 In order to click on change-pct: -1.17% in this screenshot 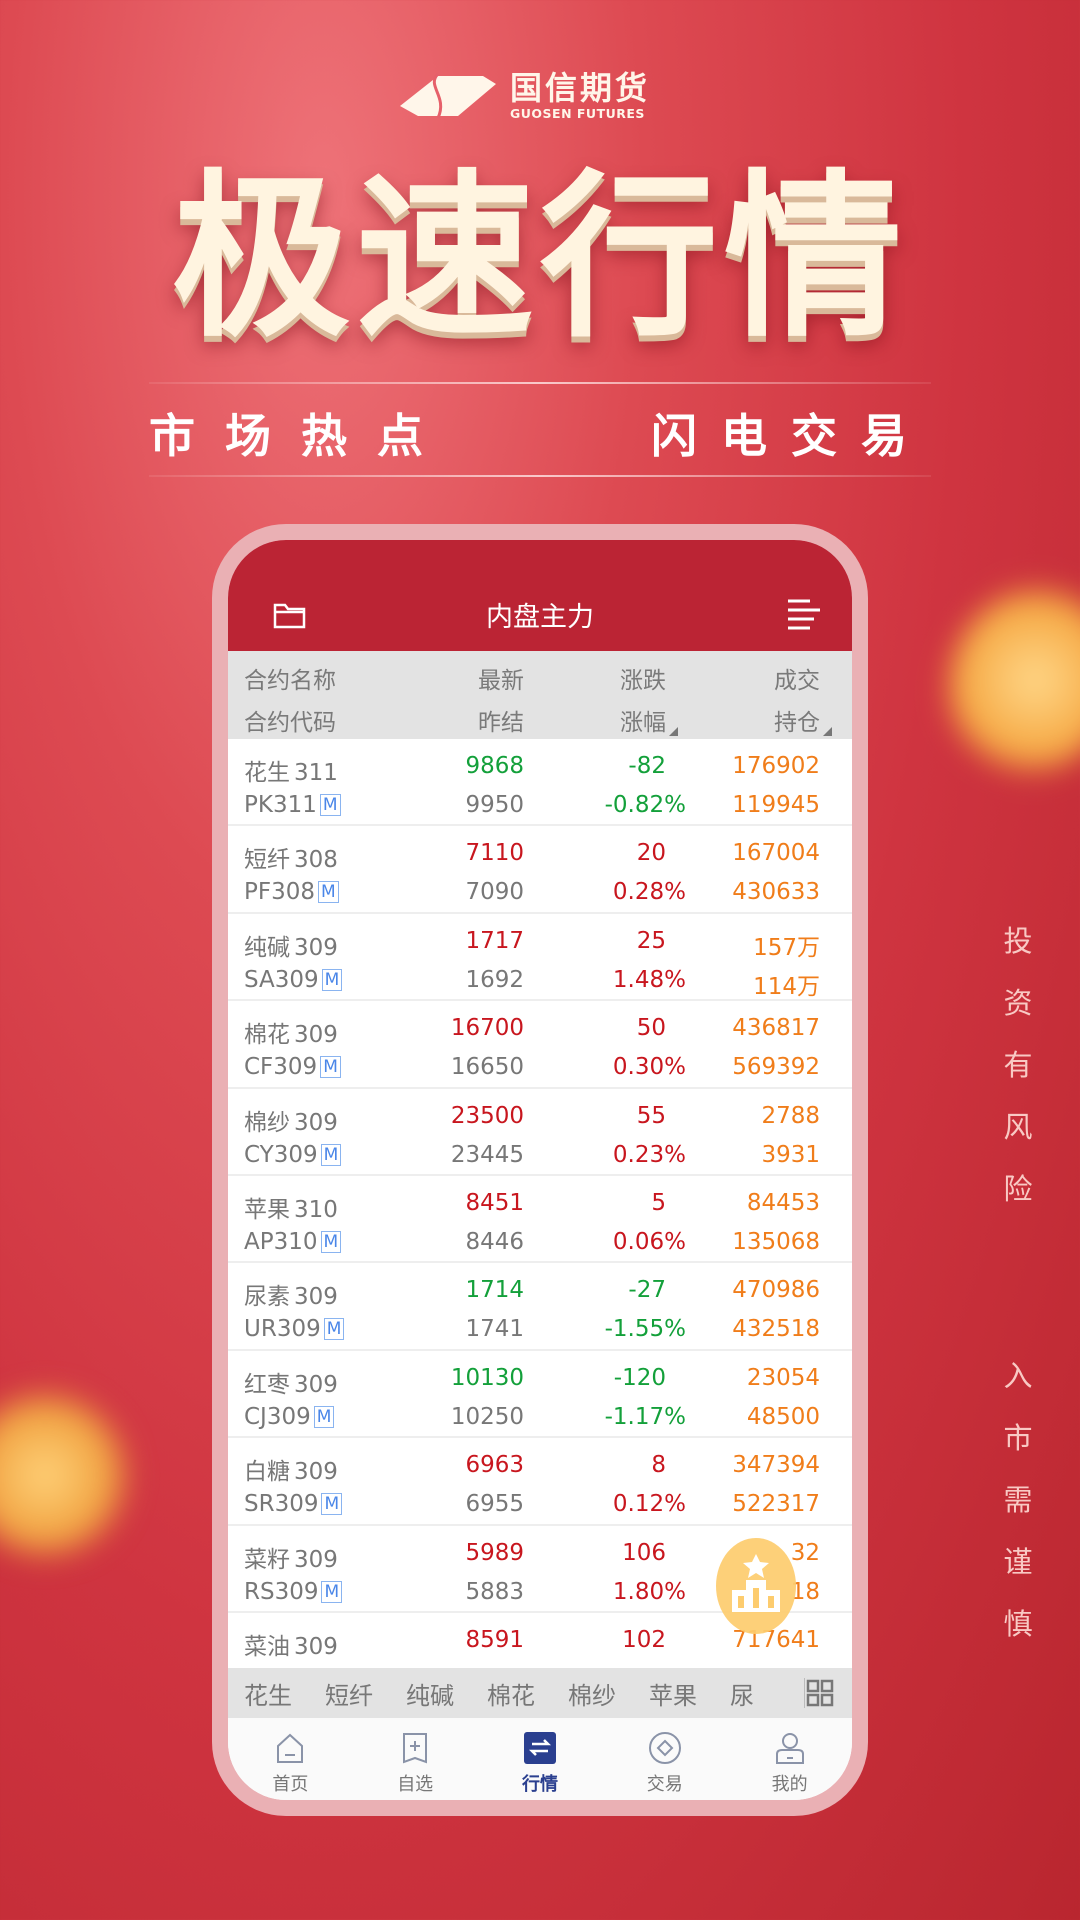, I will do `click(645, 1416)`.